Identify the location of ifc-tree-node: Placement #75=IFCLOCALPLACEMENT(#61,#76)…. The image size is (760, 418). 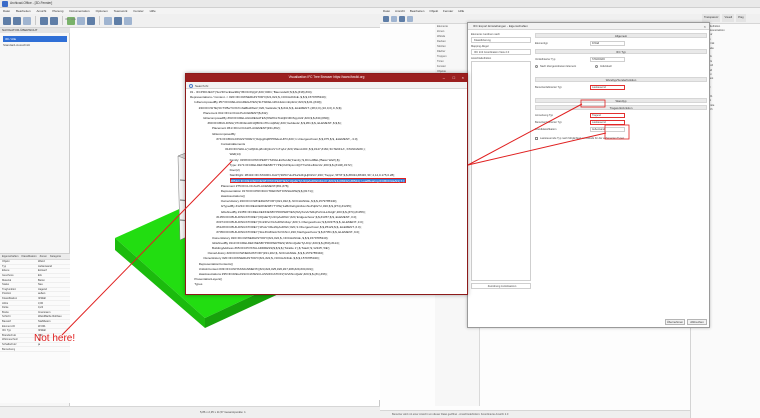
(255, 186).